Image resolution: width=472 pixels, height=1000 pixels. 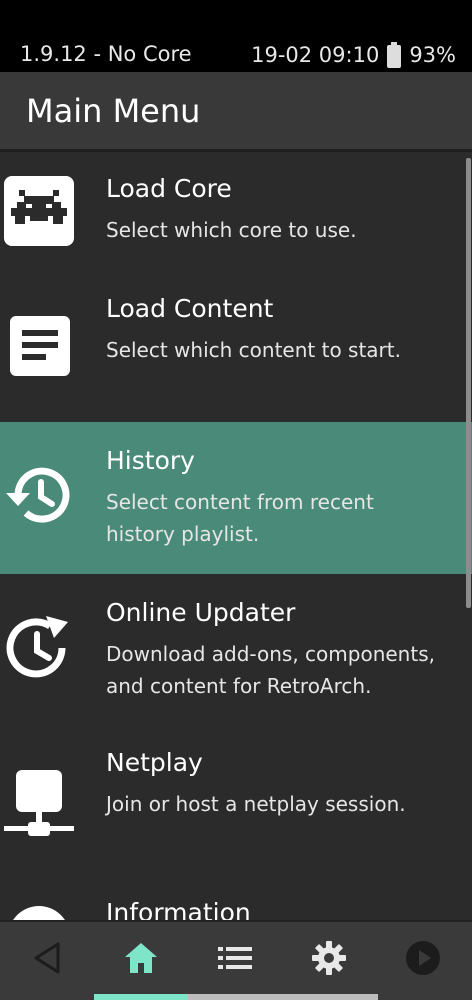 What do you see at coordinates (236, 212) in the screenshot?
I see `menu-item-load-core: Load Core Select which core to use.` at bounding box center [236, 212].